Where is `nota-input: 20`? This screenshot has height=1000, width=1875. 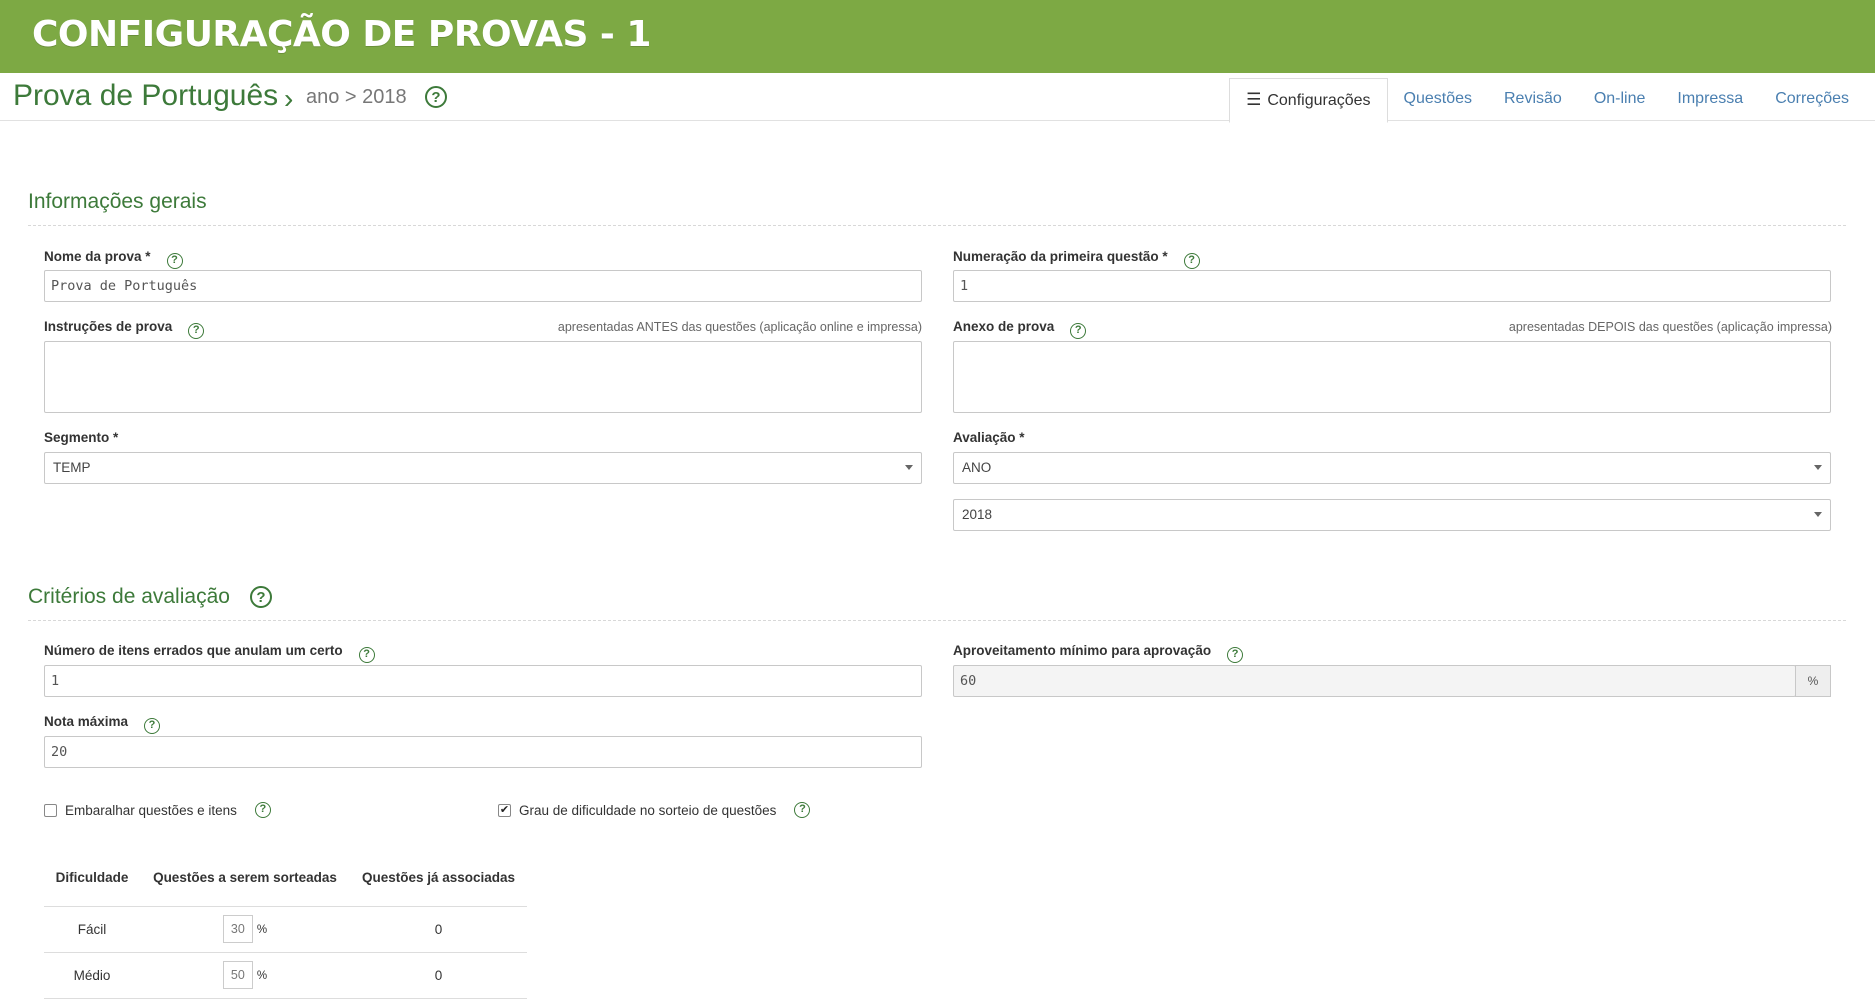 nota-input: 20 is located at coordinates (483, 752).